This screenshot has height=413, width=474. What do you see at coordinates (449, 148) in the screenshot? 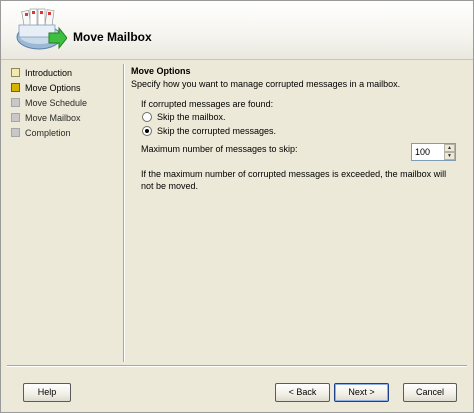
I see `increment-arrow-icon: ▲` at bounding box center [449, 148].